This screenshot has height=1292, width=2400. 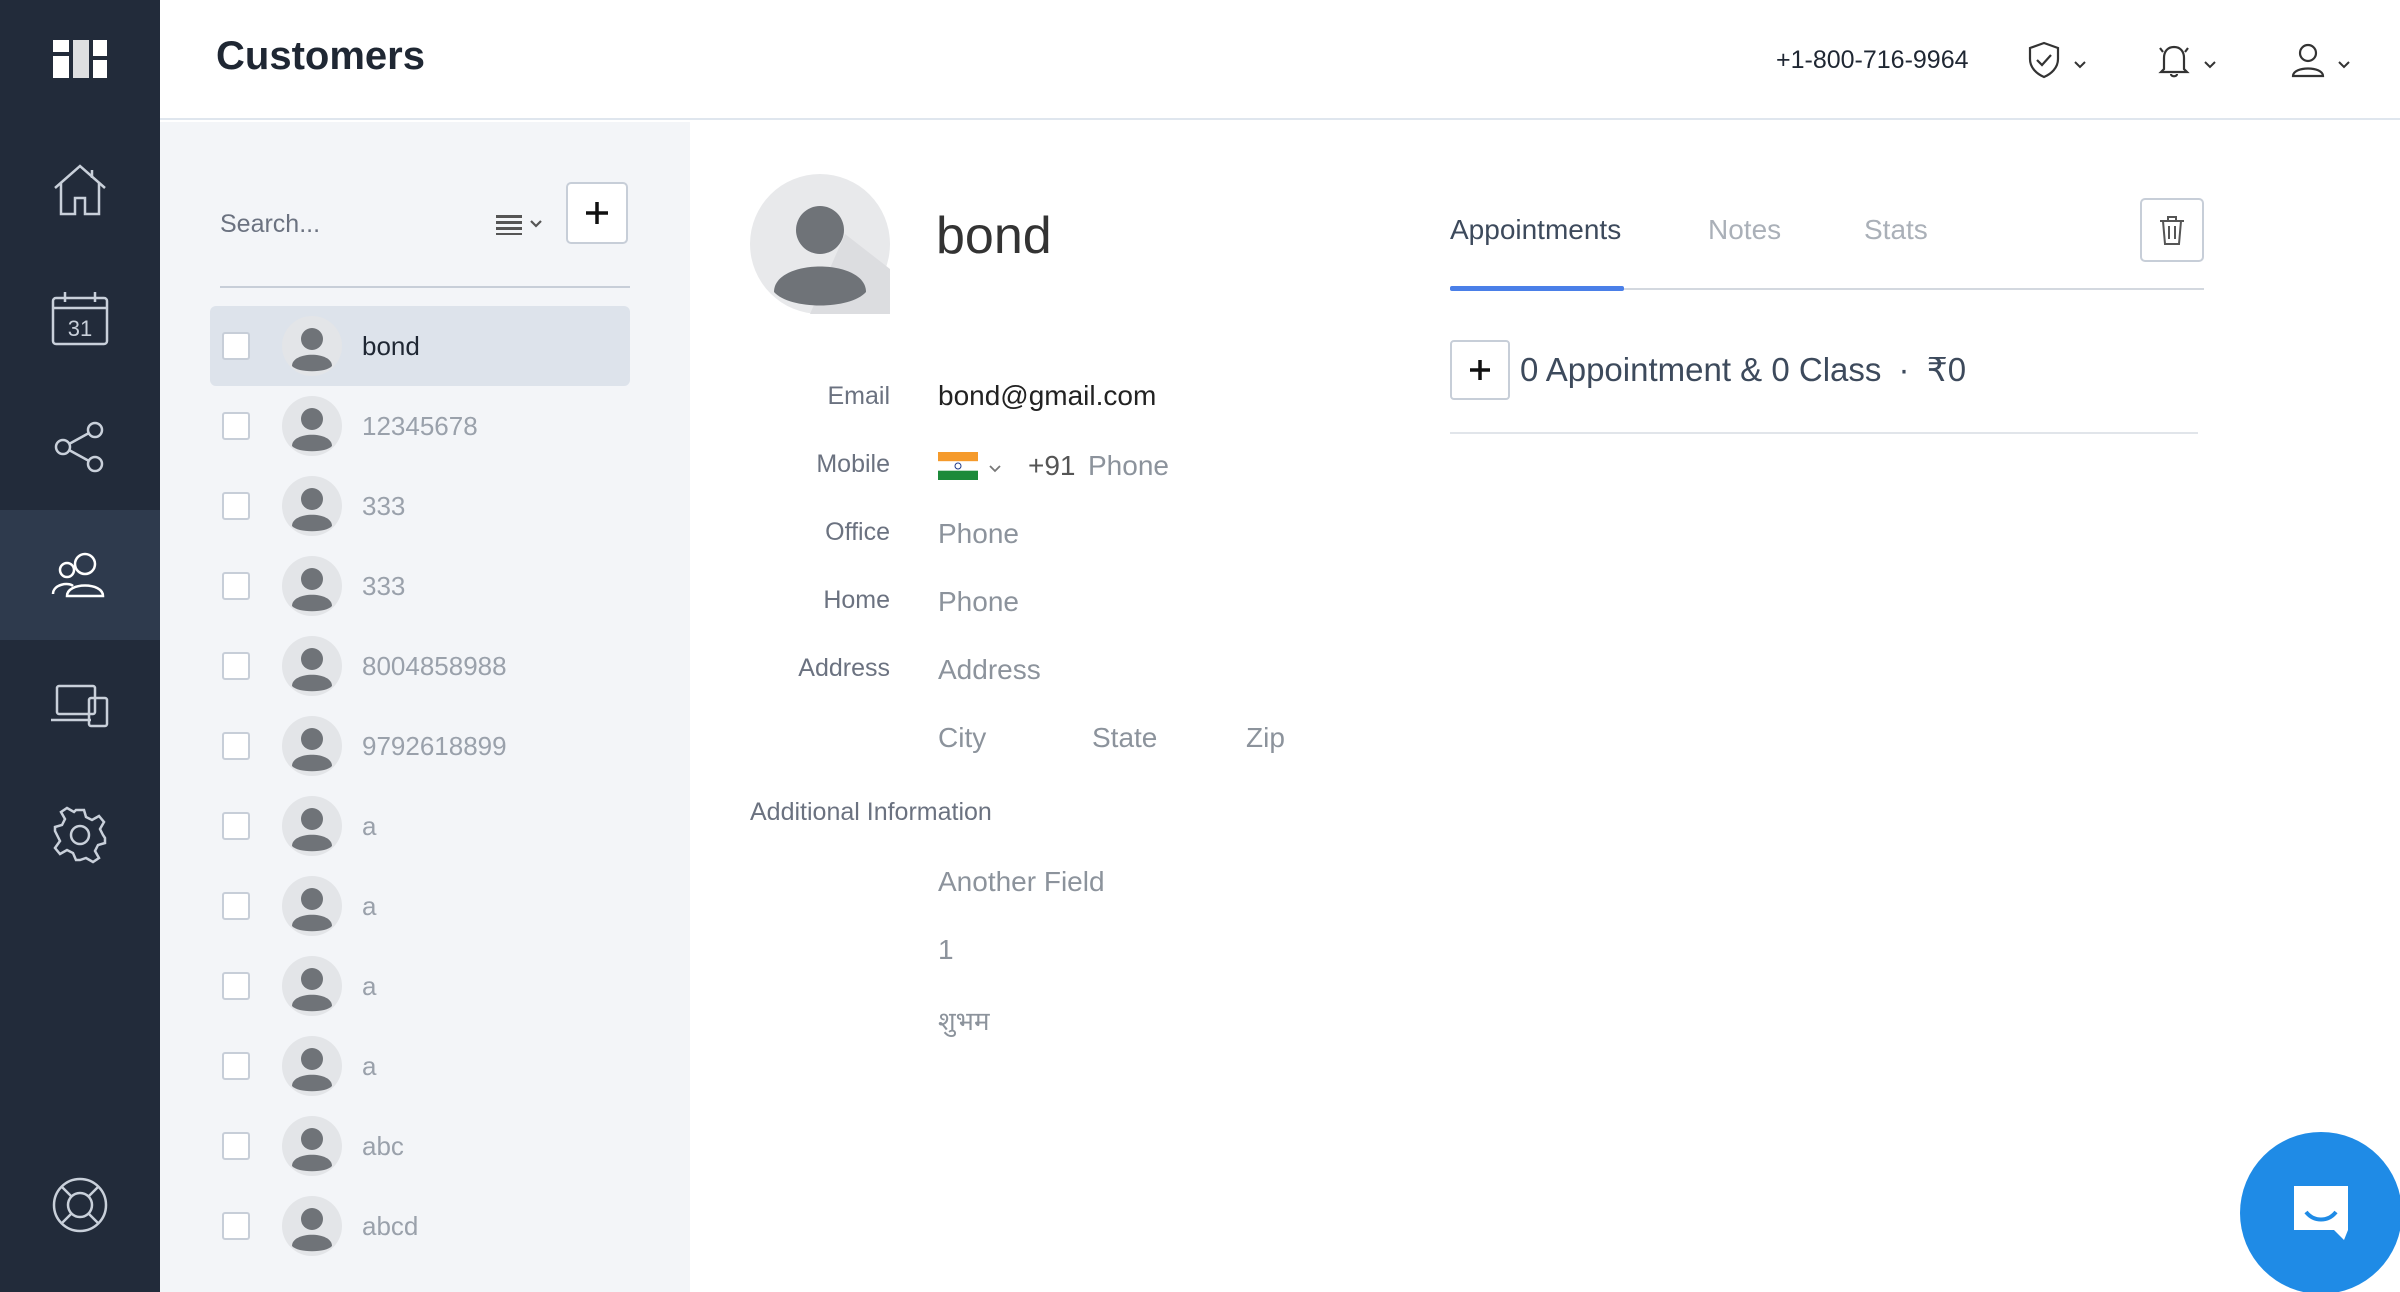 What do you see at coordinates (1280, 60) in the screenshot?
I see `top-header: Customers +1-800-716-9964` at bounding box center [1280, 60].